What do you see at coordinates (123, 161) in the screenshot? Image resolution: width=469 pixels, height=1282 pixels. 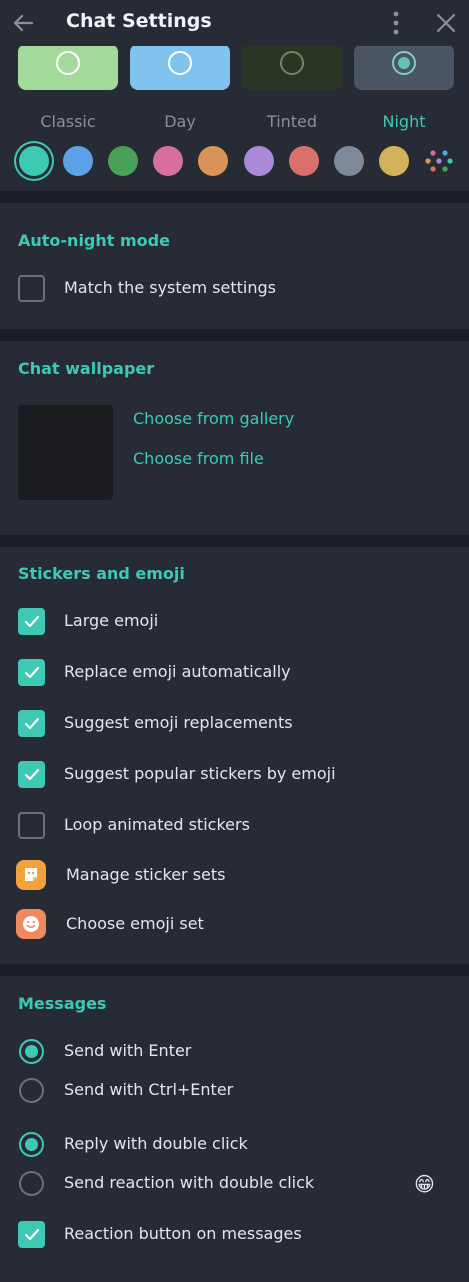 I see `accent-swatch-green` at bounding box center [123, 161].